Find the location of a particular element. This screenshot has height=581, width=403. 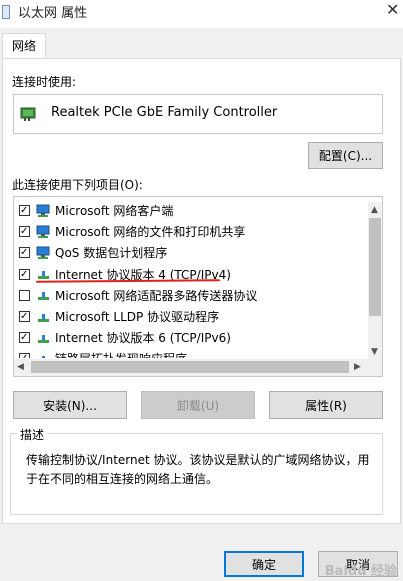

tab-network: 网络 is located at coordinates (24, 46).